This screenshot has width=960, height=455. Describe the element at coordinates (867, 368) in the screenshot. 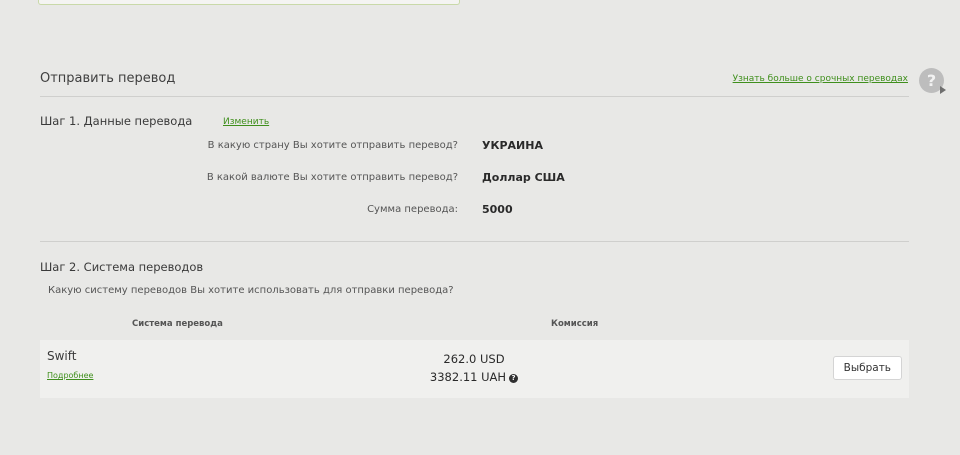

I see `choose-button: Выбрать` at that location.